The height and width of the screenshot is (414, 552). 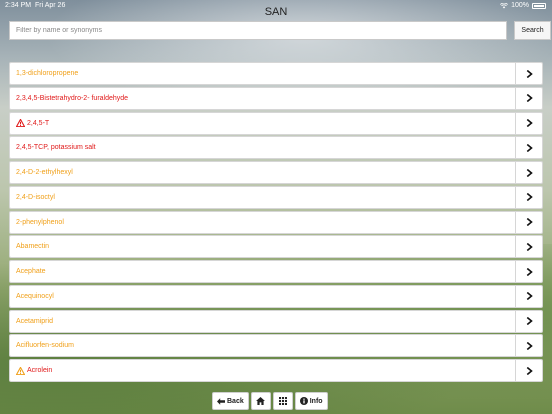 I want to click on grid-button, so click(x=282, y=401).